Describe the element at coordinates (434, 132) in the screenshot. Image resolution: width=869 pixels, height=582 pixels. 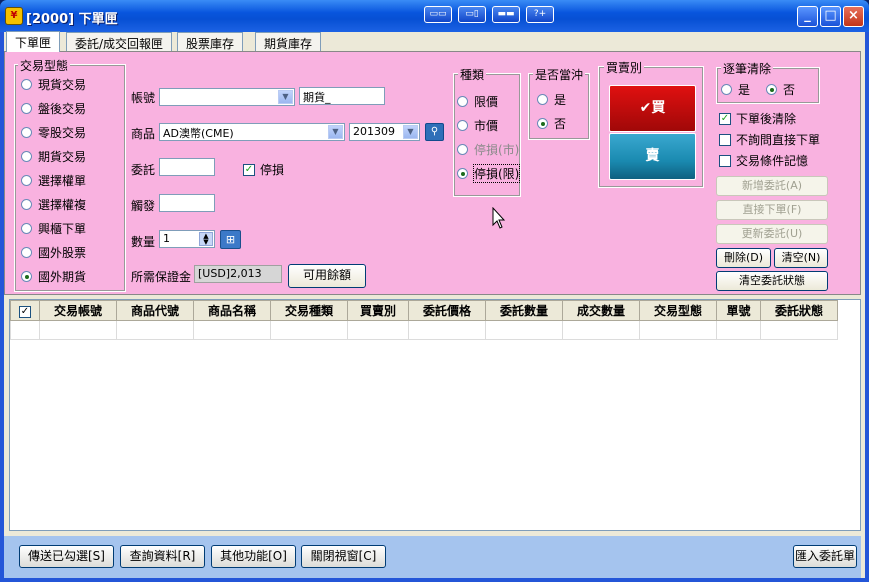
I see `search-icon: ⚲` at that location.